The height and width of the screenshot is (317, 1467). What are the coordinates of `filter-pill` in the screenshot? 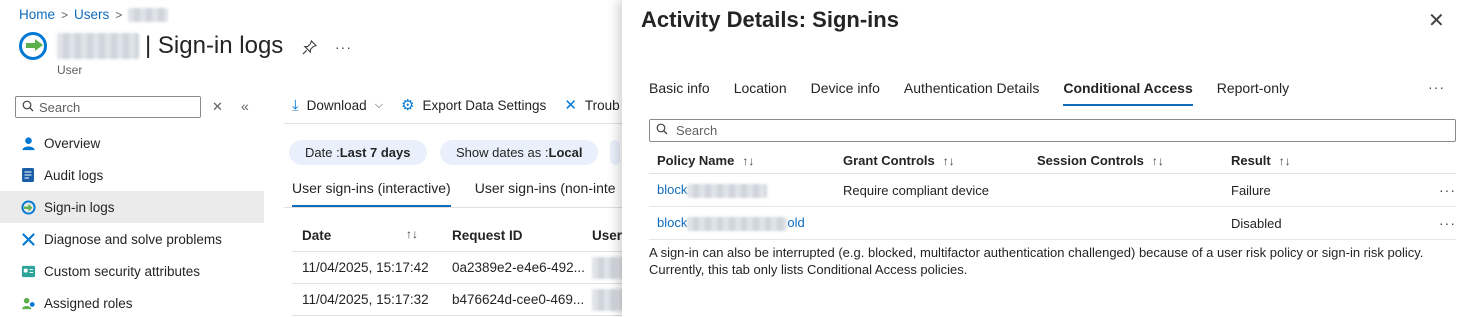 It's located at (615, 152).